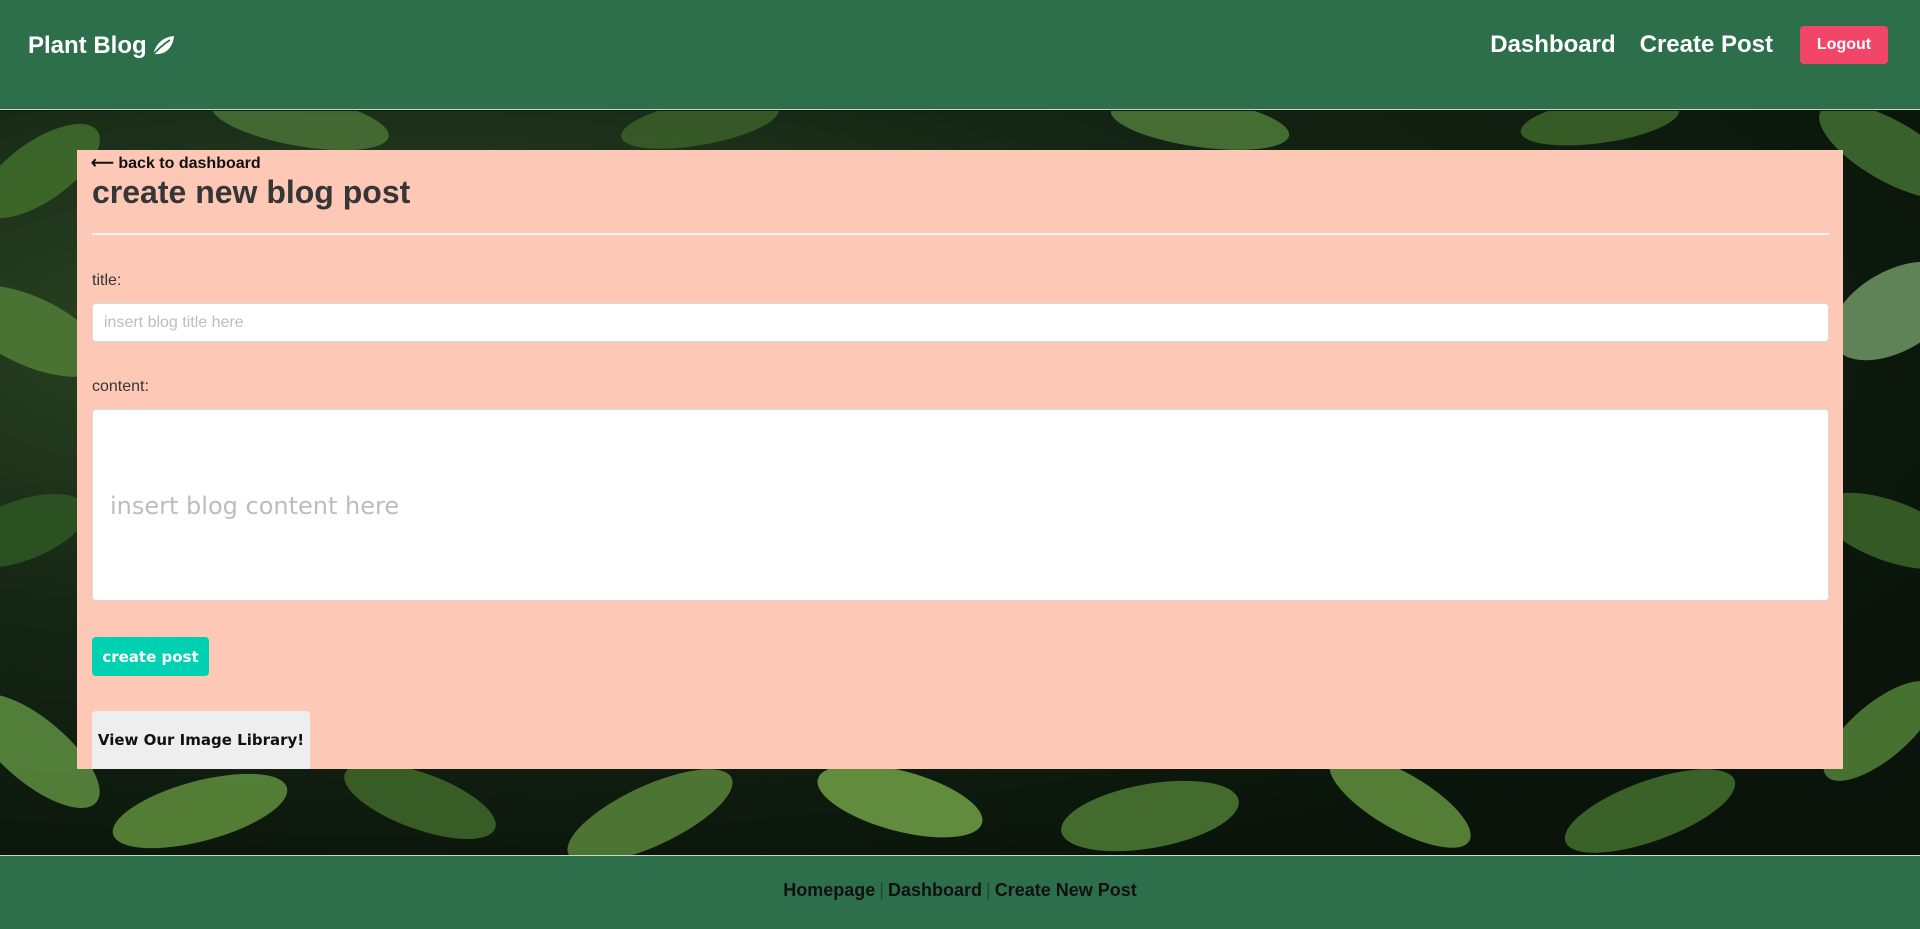 This screenshot has height=929, width=1920. What do you see at coordinates (960, 234) in the screenshot?
I see `title-divider` at bounding box center [960, 234].